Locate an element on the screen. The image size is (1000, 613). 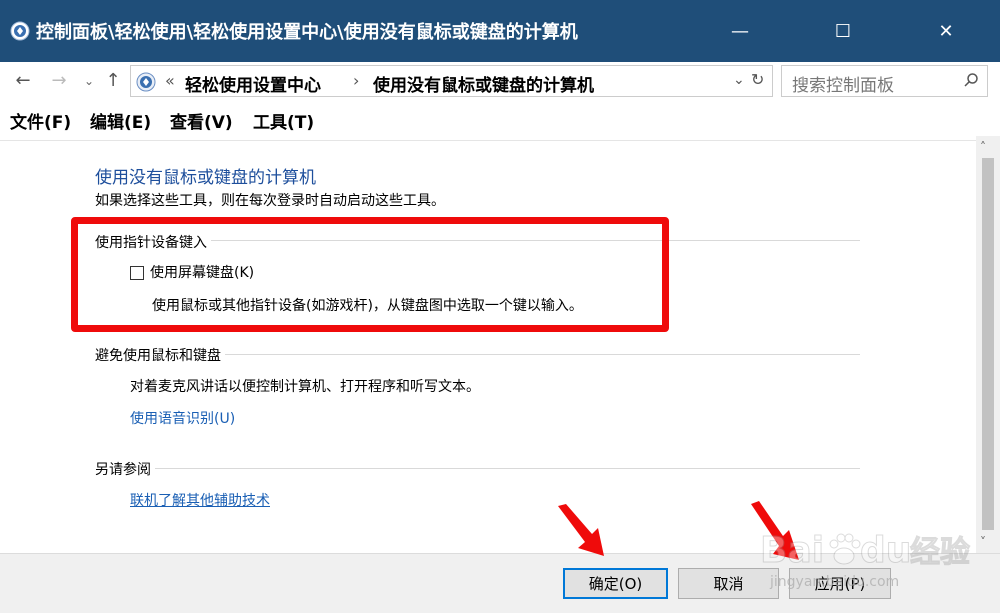
title-bar: 控制面板\轻松使用\轻松使用设置中心\使用没有鼠标或键盘的计算机 — ☐ ✕ is located at coordinates (500, 31).